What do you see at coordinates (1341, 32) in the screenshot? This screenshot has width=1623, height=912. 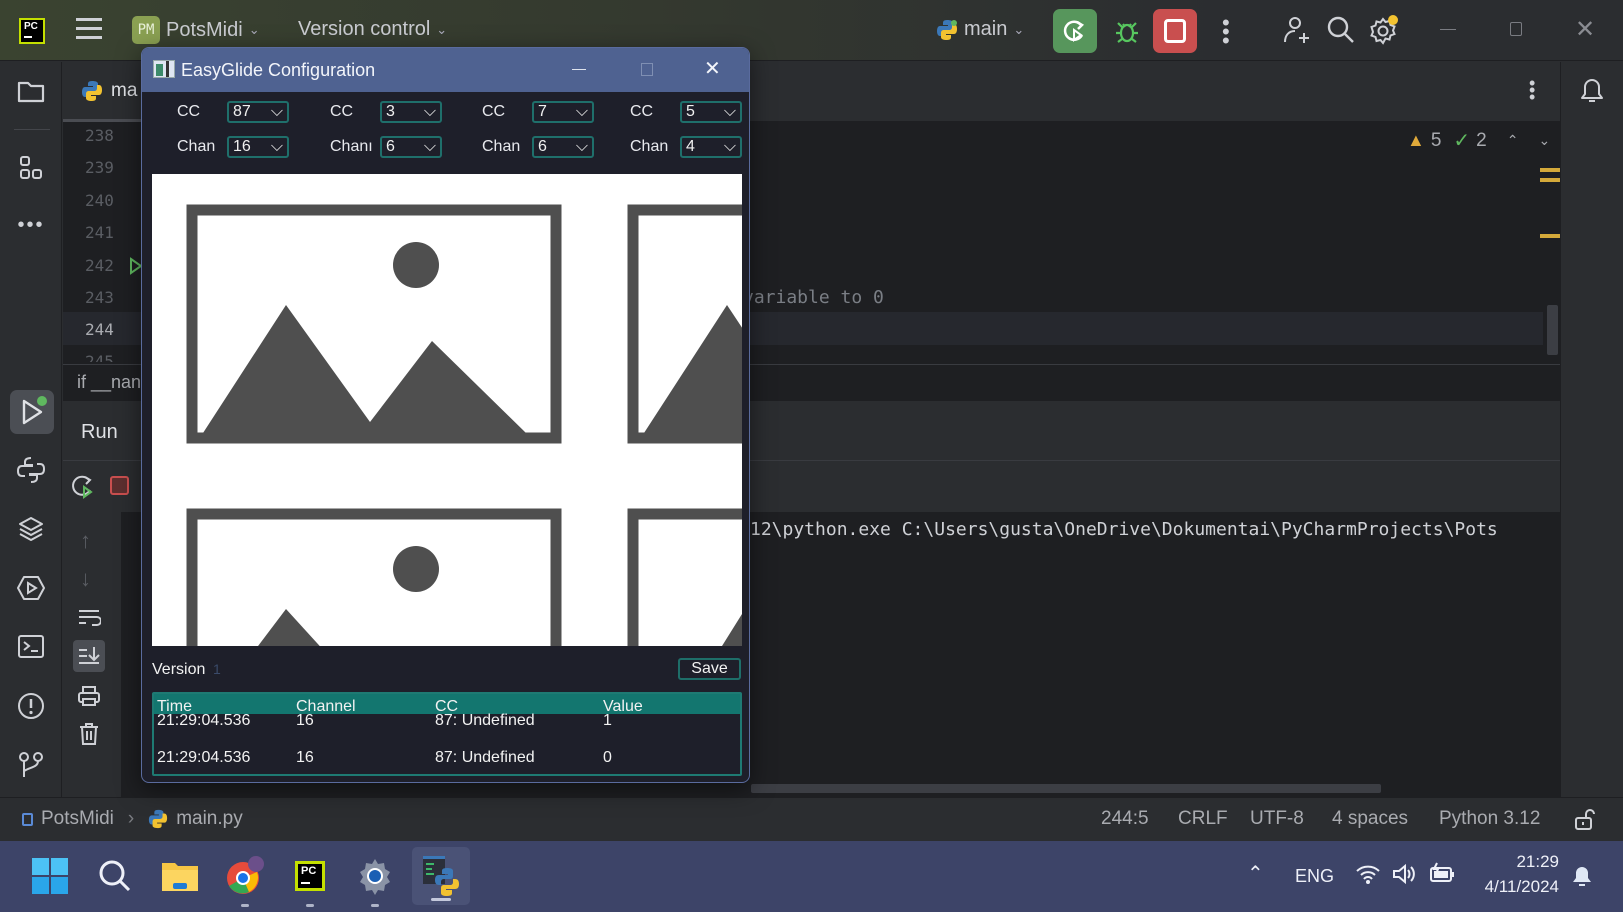 I see `search-button` at bounding box center [1341, 32].